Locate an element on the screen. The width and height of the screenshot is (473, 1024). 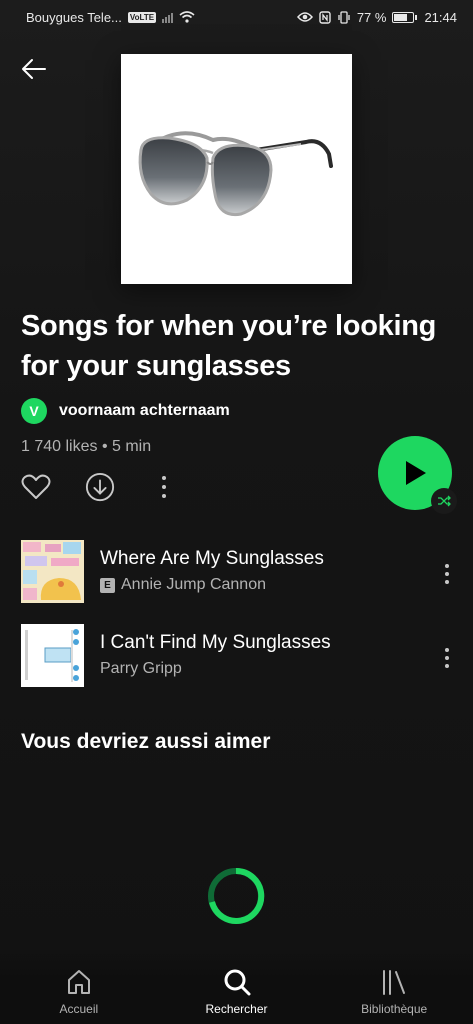
play-icon is located at coordinates (416, 473).